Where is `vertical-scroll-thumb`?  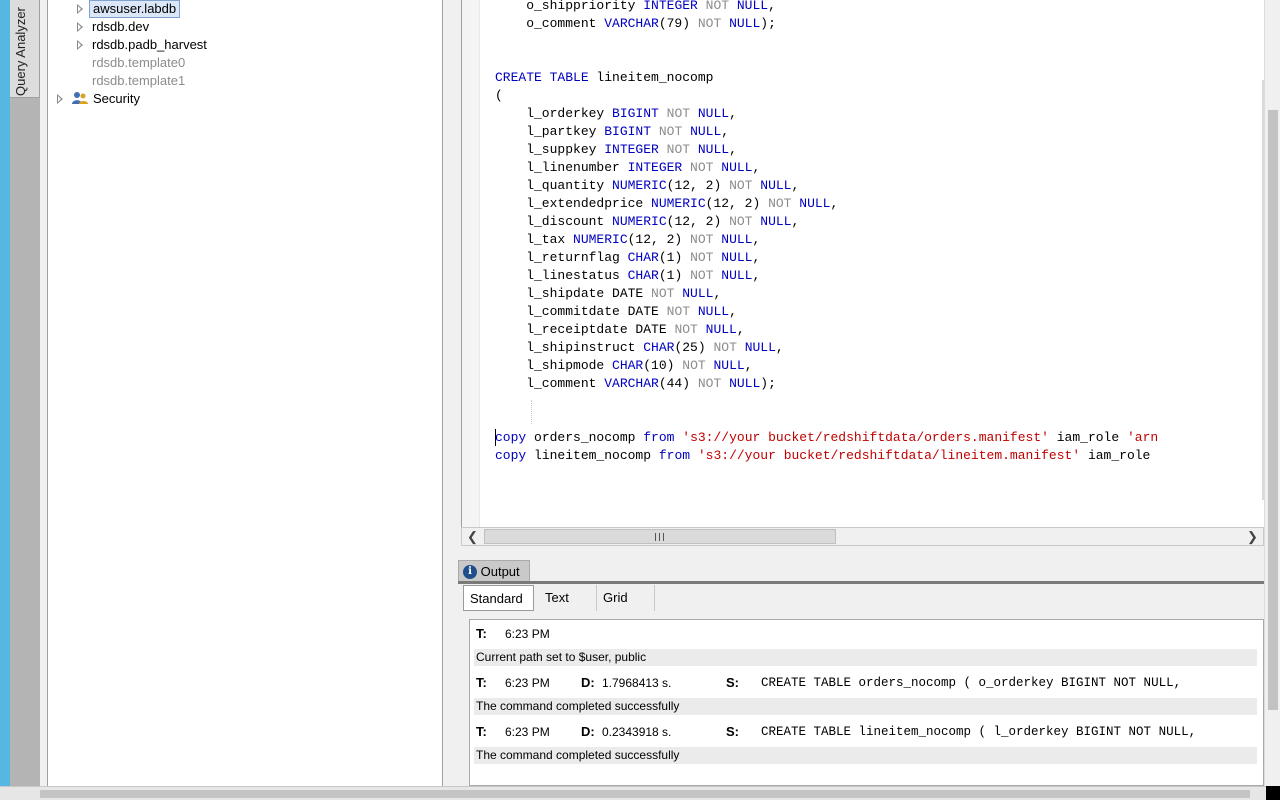 vertical-scroll-thumb is located at coordinates (1273, 410).